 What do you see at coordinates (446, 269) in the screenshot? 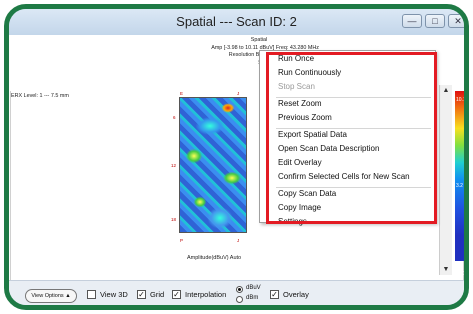
I see `scroll-down-icon: ▼` at bounding box center [446, 269].